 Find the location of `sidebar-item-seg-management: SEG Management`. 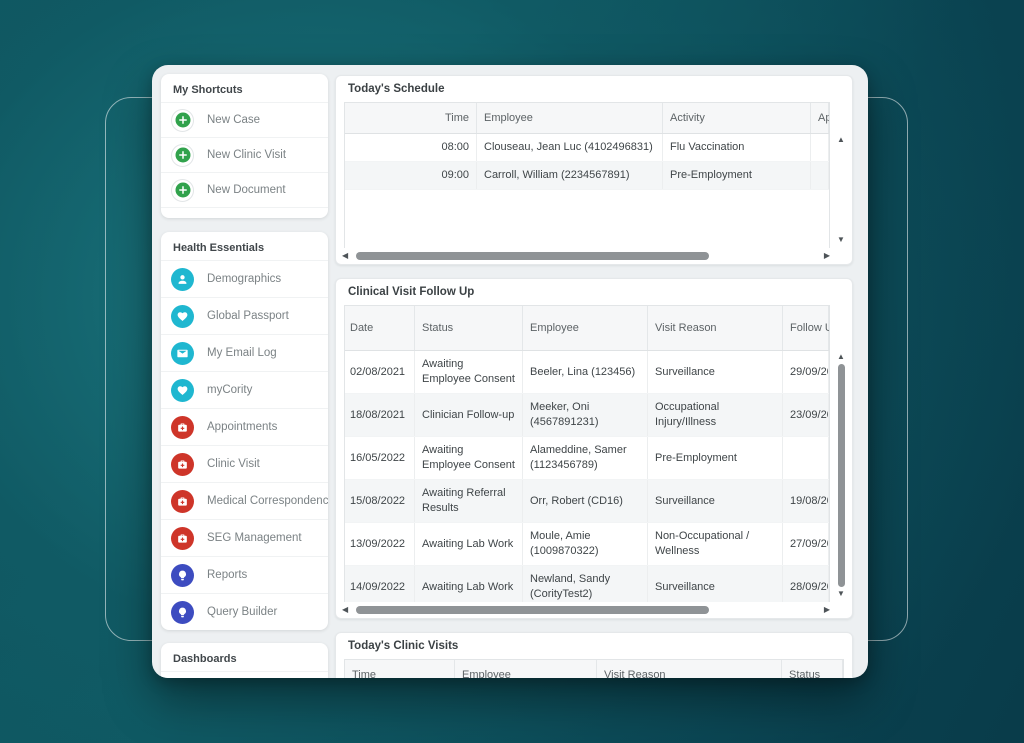

sidebar-item-seg-management: SEG Management is located at coordinates (244, 537).